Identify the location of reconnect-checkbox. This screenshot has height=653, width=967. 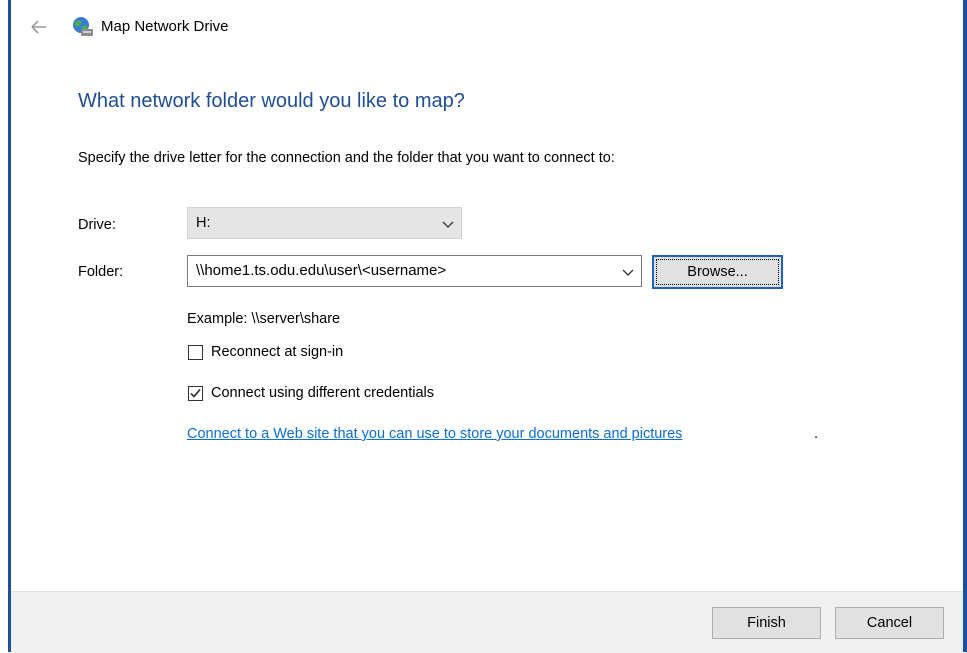
(195, 352).